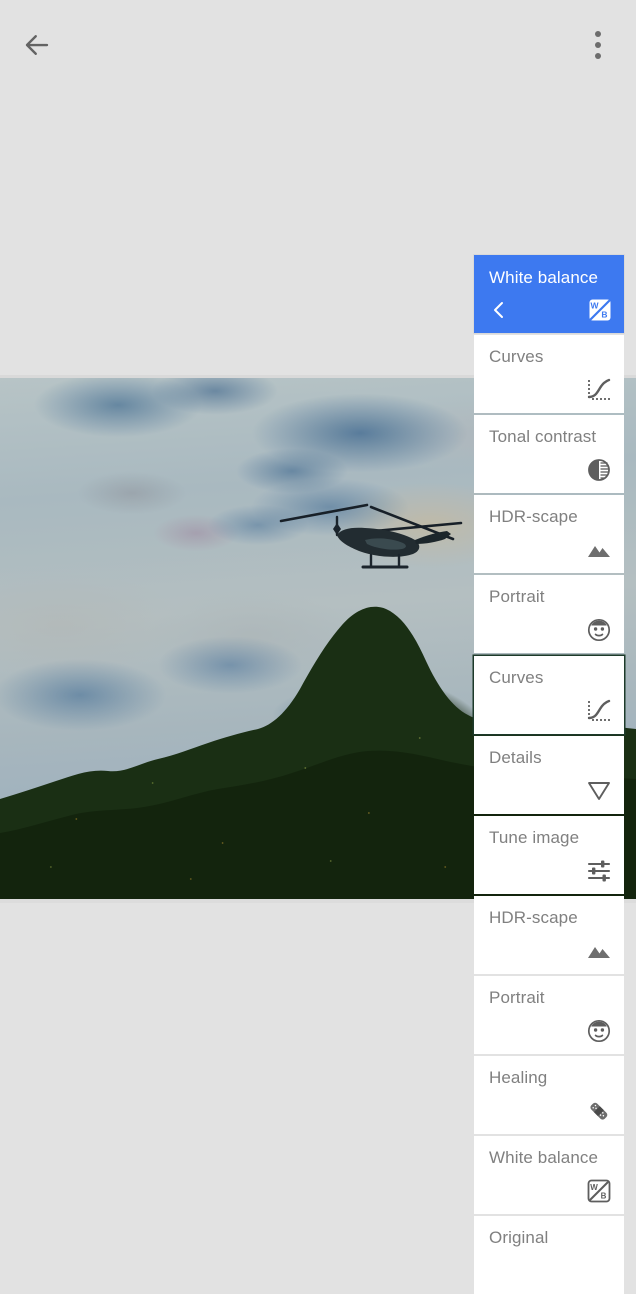 Image resolution: width=636 pixels, height=1294 pixels. What do you see at coordinates (549, 695) in the screenshot?
I see `stack-item-selected: Curves` at bounding box center [549, 695].